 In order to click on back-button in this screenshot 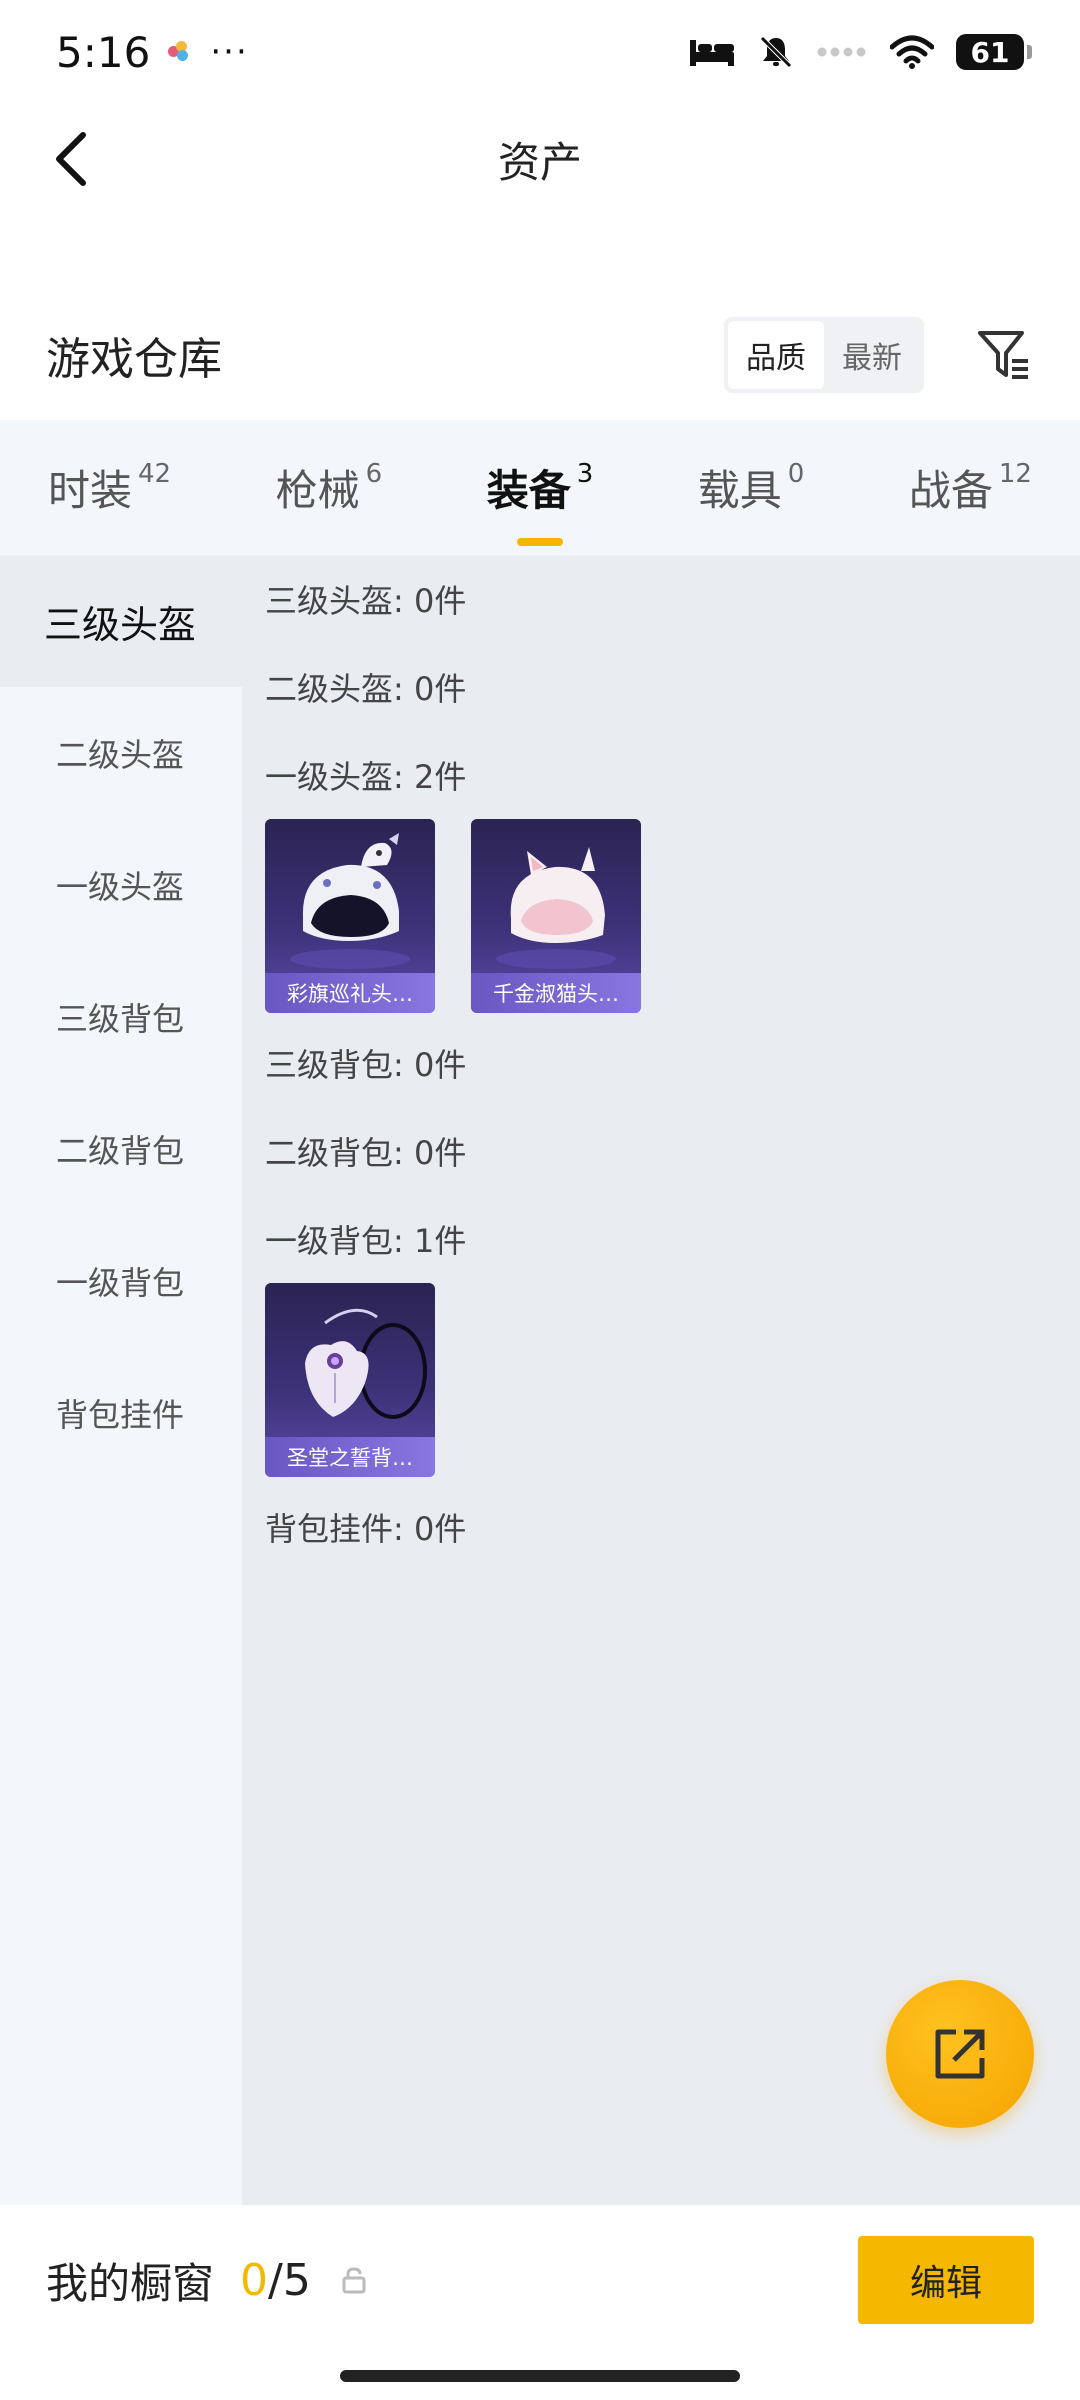, I will do `click(71, 159)`.